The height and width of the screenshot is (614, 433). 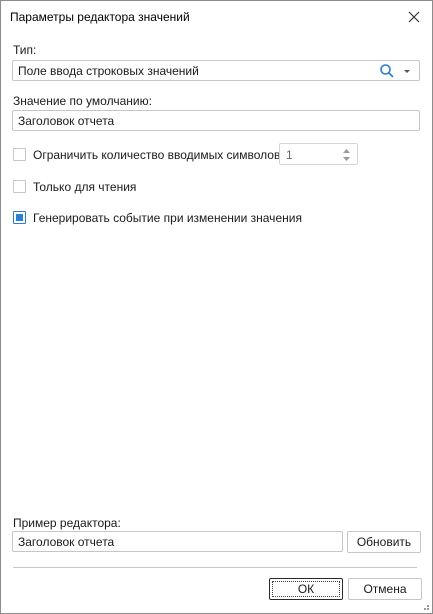 I want to click on raise-event-checkbox, so click(x=19, y=217).